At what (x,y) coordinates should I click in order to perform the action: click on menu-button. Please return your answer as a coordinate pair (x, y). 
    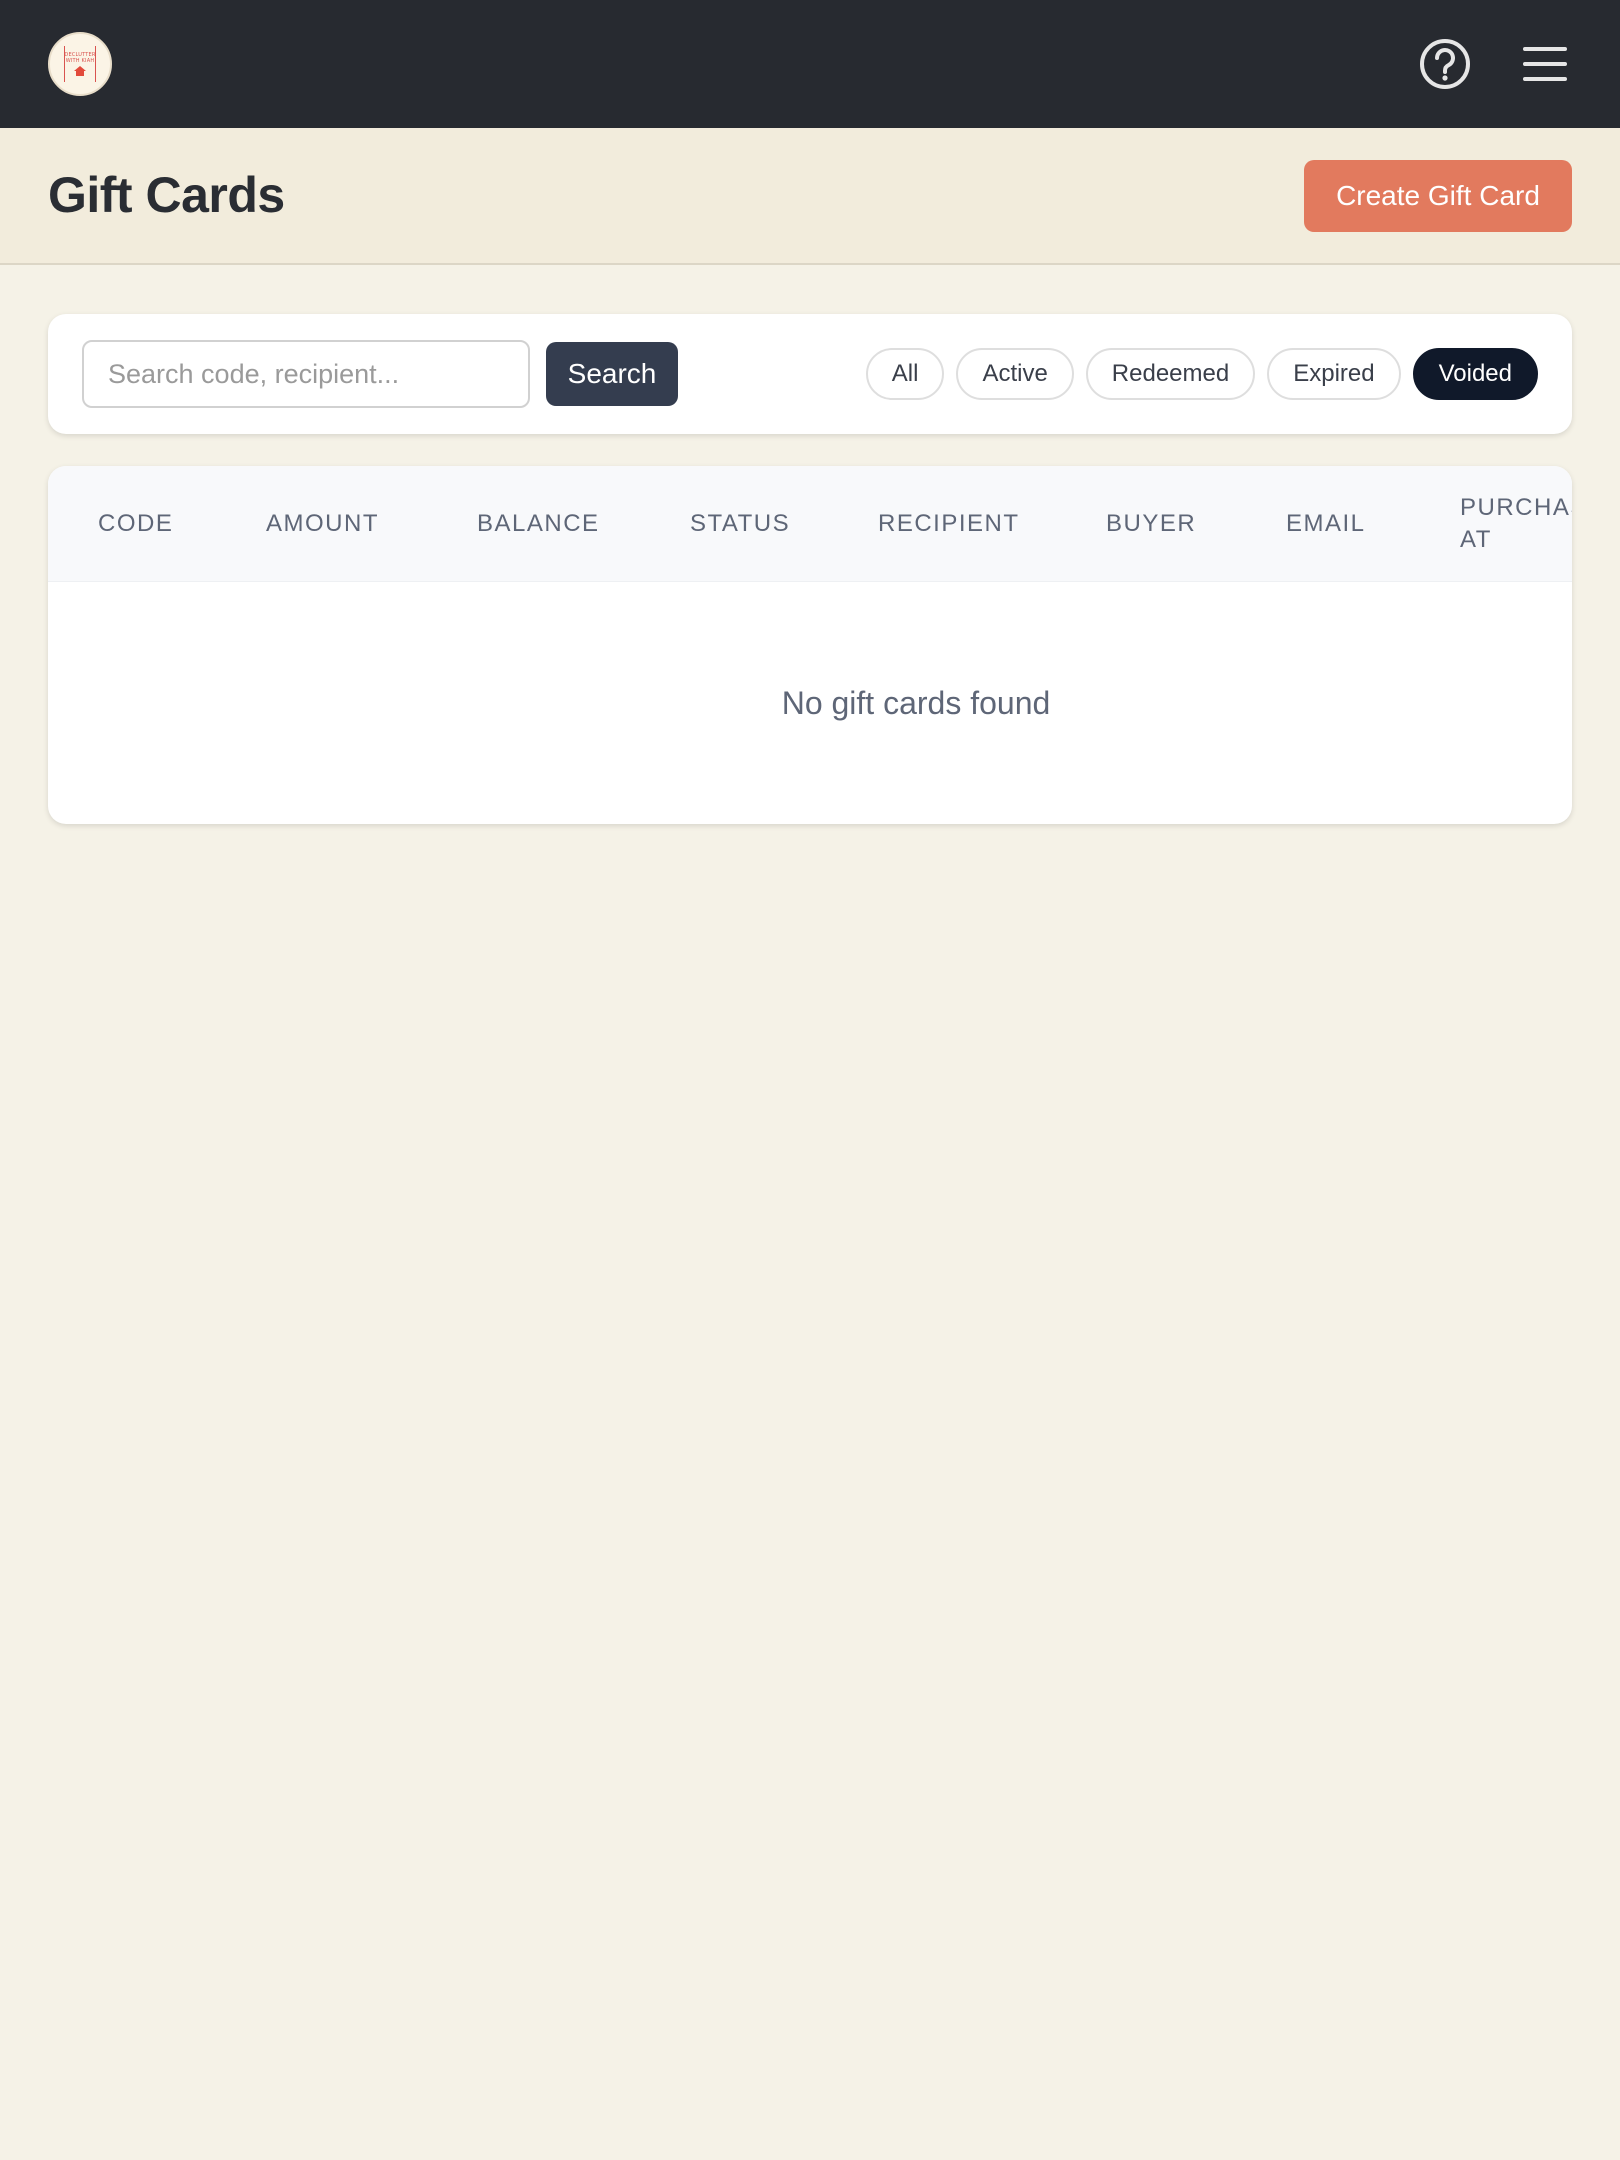
    Looking at the image, I should click on (1545, 64).